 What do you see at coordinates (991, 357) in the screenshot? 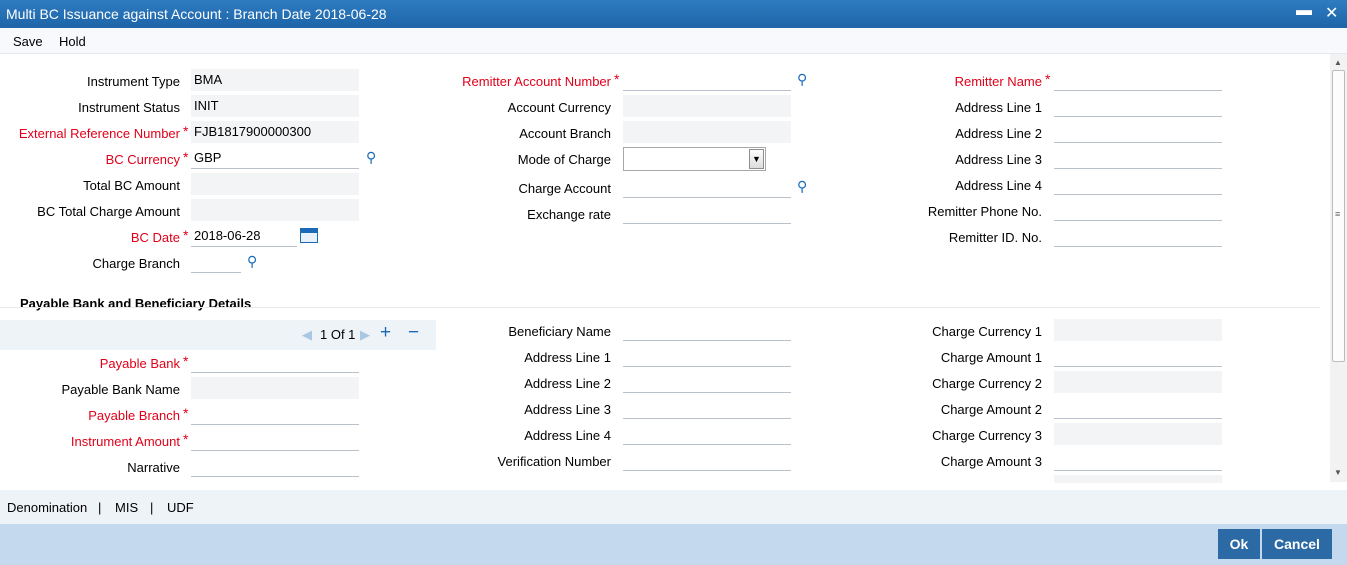
I see `charge-amount-1-label: Charge Amount 1` at bounding box center [991, 357].